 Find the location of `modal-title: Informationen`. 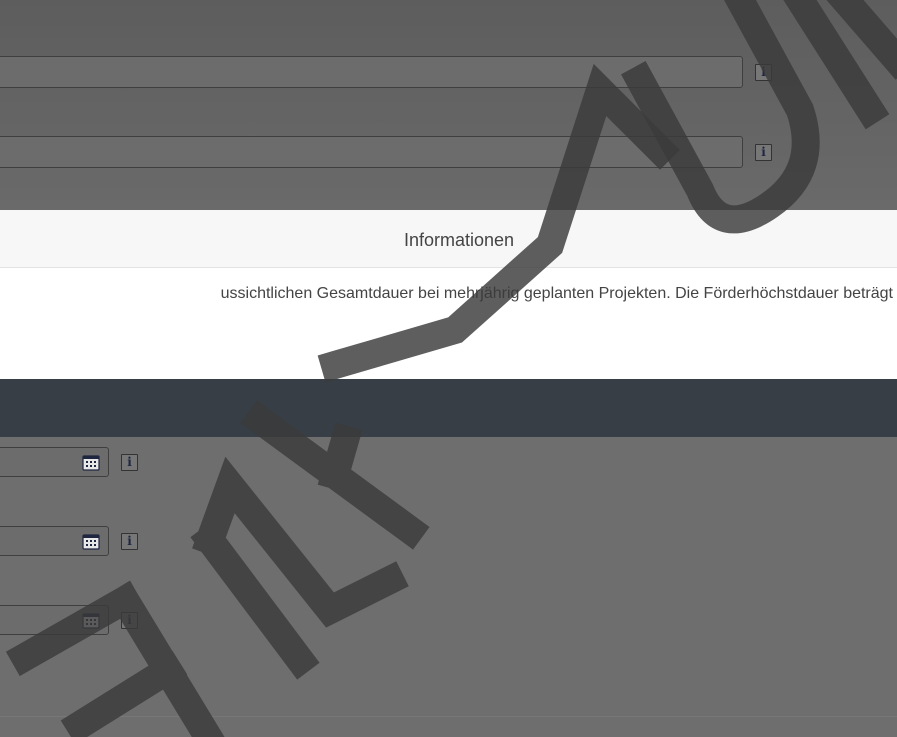

modal-title: Informationen is located at coordinates (459, 240).